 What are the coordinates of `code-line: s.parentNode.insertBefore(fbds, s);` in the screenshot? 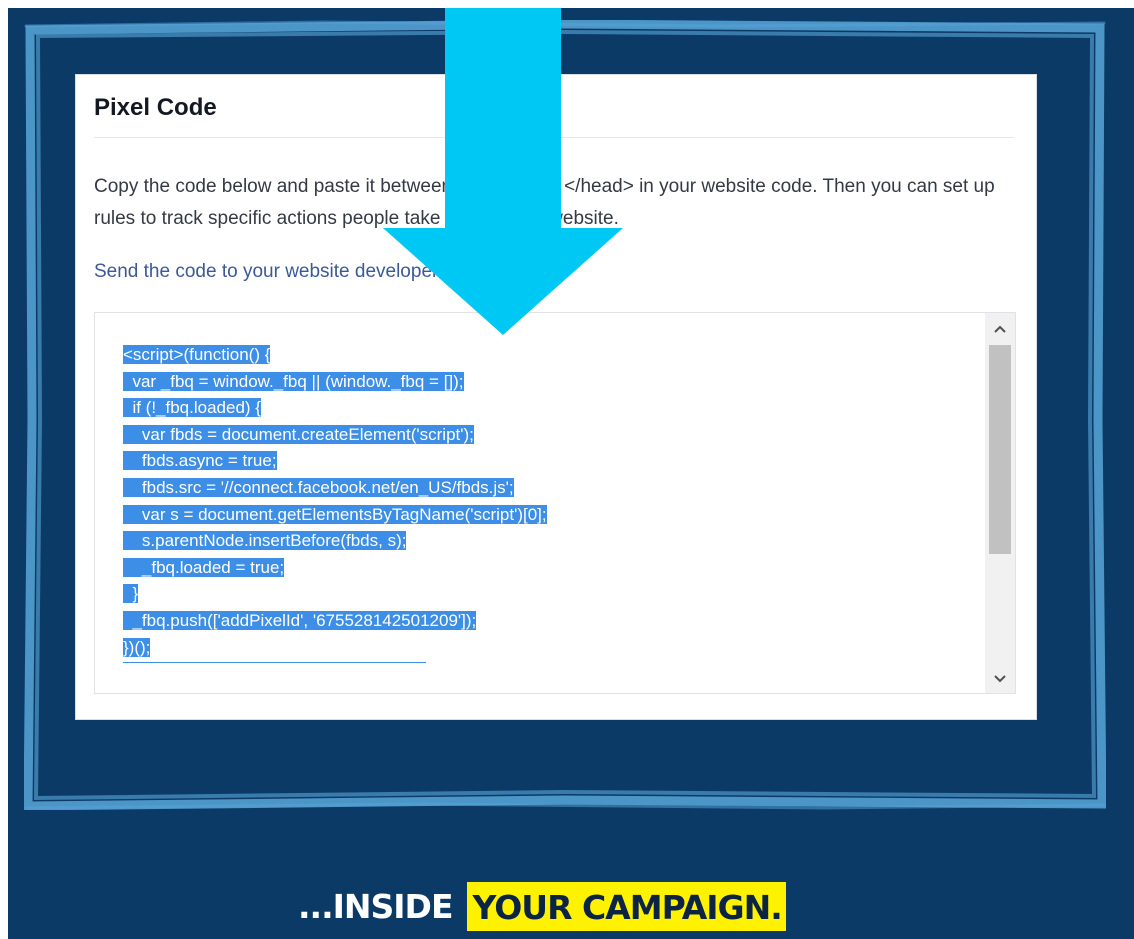 It's located at (265, 541).